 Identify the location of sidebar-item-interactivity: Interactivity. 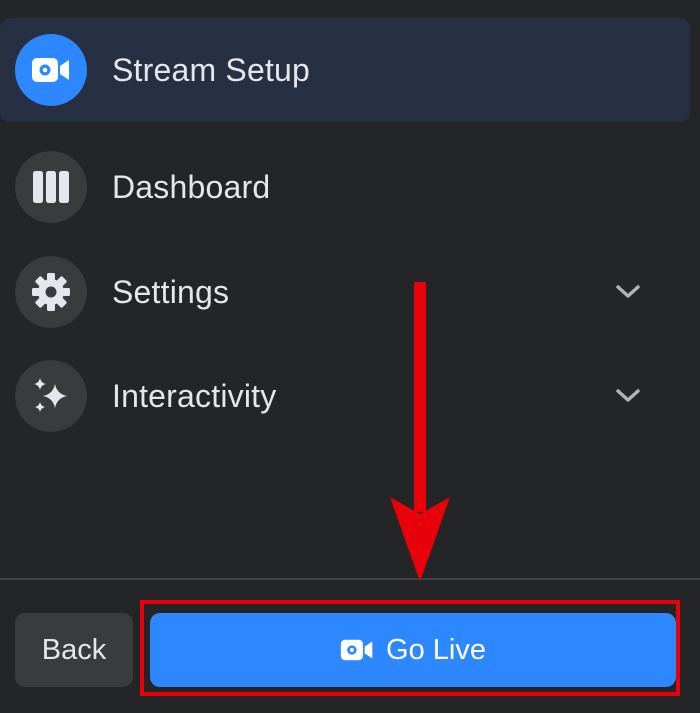
(345, 396).